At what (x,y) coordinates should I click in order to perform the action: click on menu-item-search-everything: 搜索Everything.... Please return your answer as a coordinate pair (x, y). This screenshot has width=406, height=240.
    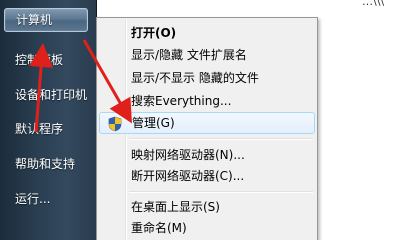
    Looking at the image, I should click on (207, 101).